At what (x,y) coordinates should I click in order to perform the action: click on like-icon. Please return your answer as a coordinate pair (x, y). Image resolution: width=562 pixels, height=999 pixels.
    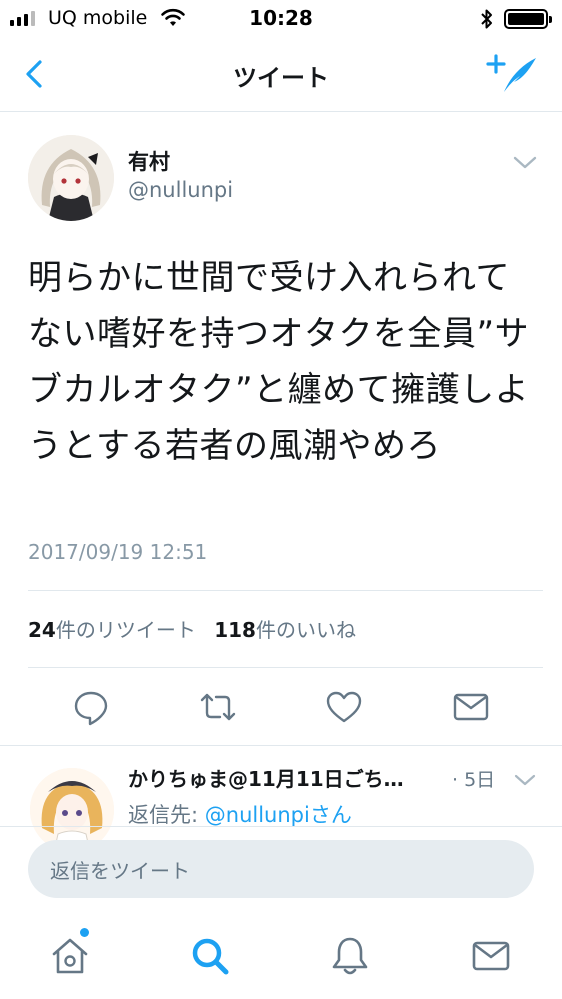
    Looking at the image, I should click on (344, 707).